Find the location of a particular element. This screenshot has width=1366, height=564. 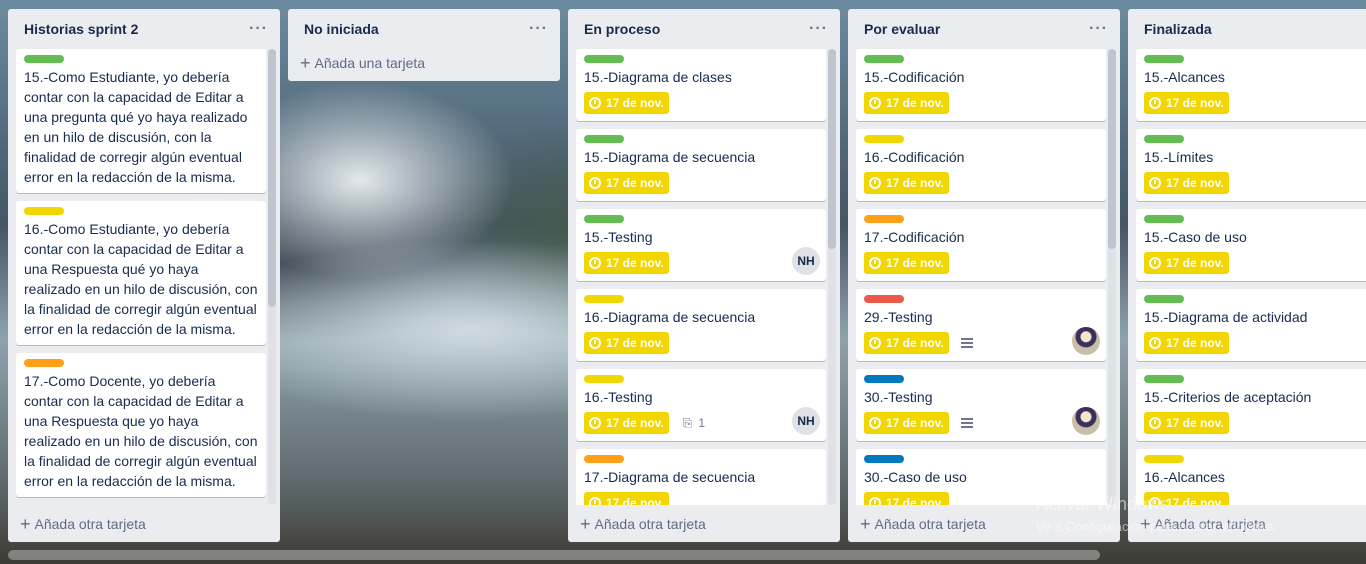

board-horizontal-scrollbar is located at coordinates (554, 555).